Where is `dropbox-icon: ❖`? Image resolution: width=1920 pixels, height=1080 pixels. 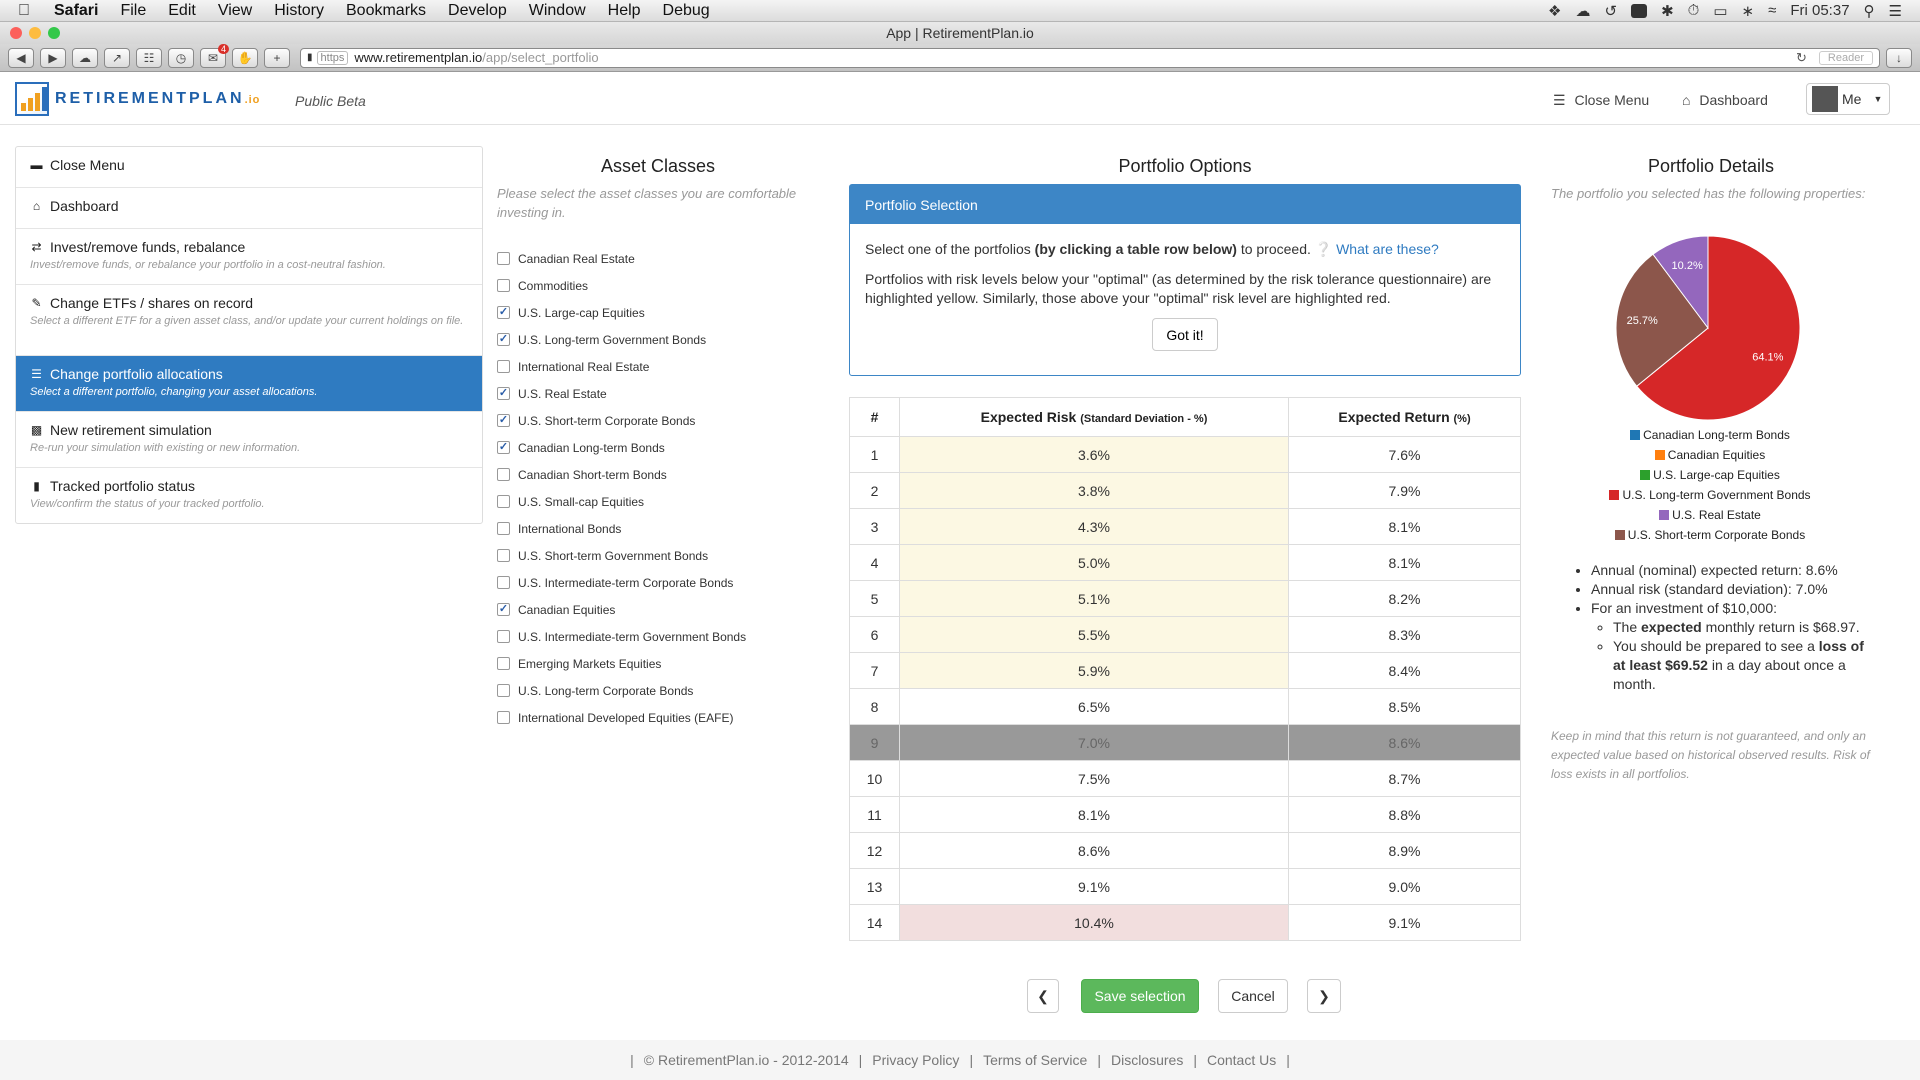
dropbox-icon: ❖ is located at coordinates (1554, 11).